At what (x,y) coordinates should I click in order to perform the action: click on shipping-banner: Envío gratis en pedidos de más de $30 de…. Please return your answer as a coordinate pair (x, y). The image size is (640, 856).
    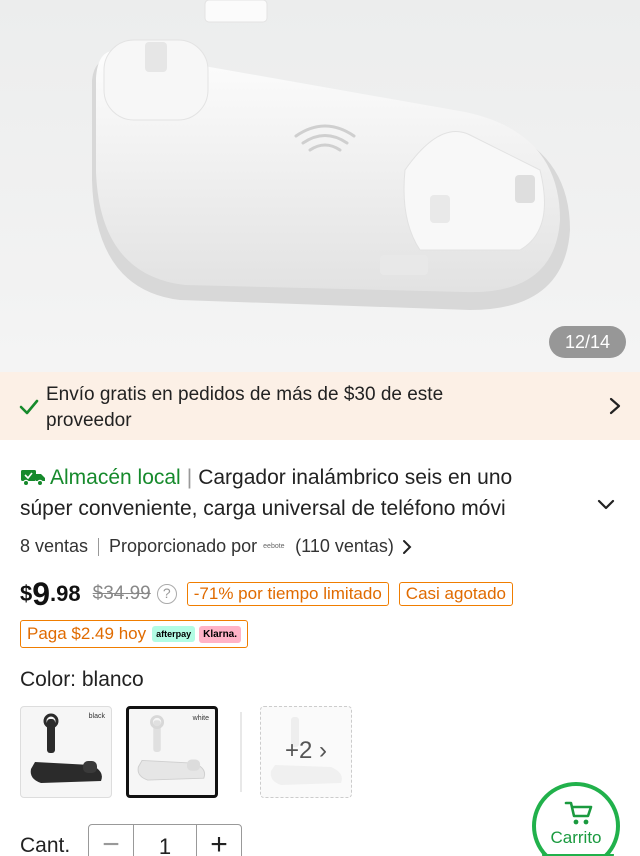
    Looking at the image, I should click on (320, 406).